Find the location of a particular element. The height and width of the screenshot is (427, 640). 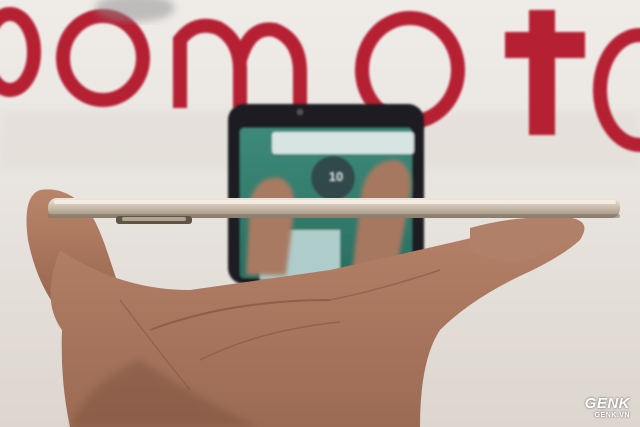

screen-clock: 10 is located at coordinates (336, 176).